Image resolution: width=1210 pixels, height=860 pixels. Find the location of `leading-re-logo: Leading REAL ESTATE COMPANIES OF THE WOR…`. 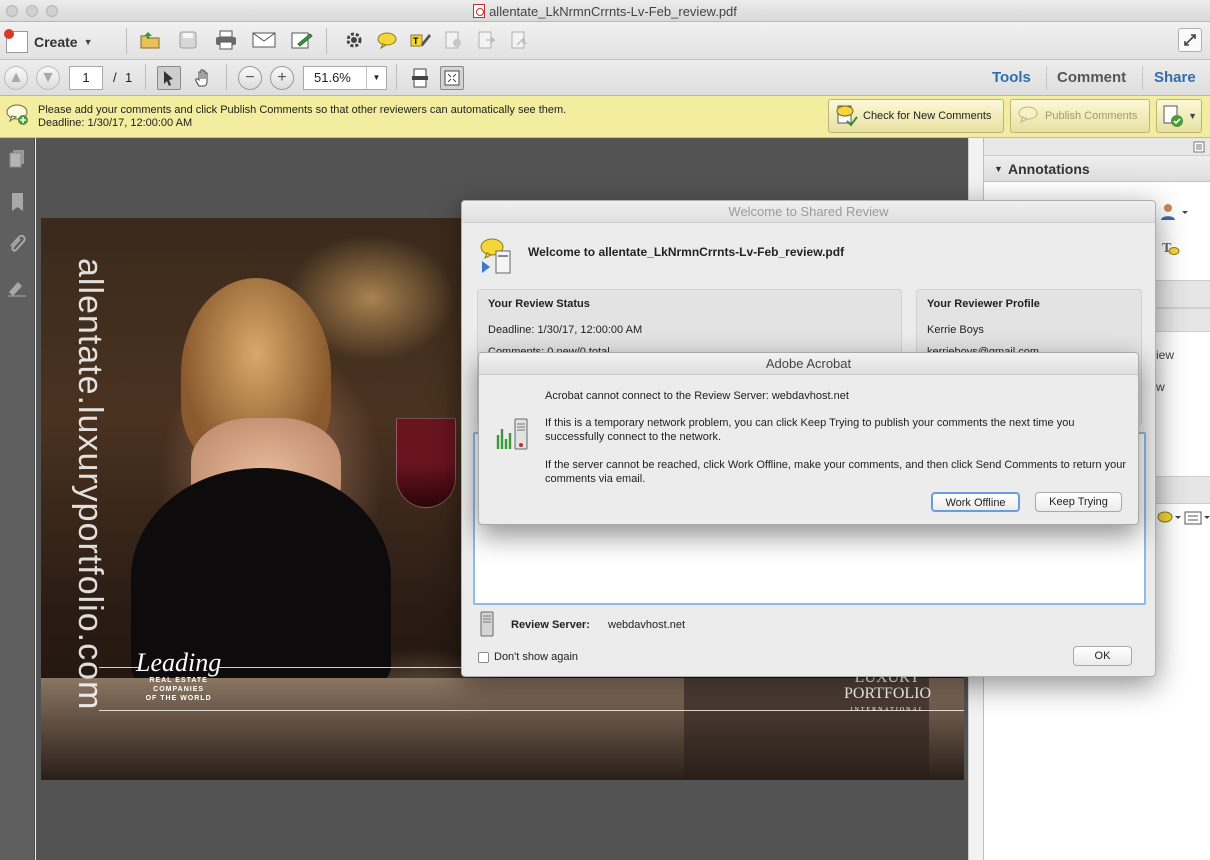

leading-re-logo: Leading REAL ESTATE COMPANIES OF THE WOR… is located at coordinates (178, 676).